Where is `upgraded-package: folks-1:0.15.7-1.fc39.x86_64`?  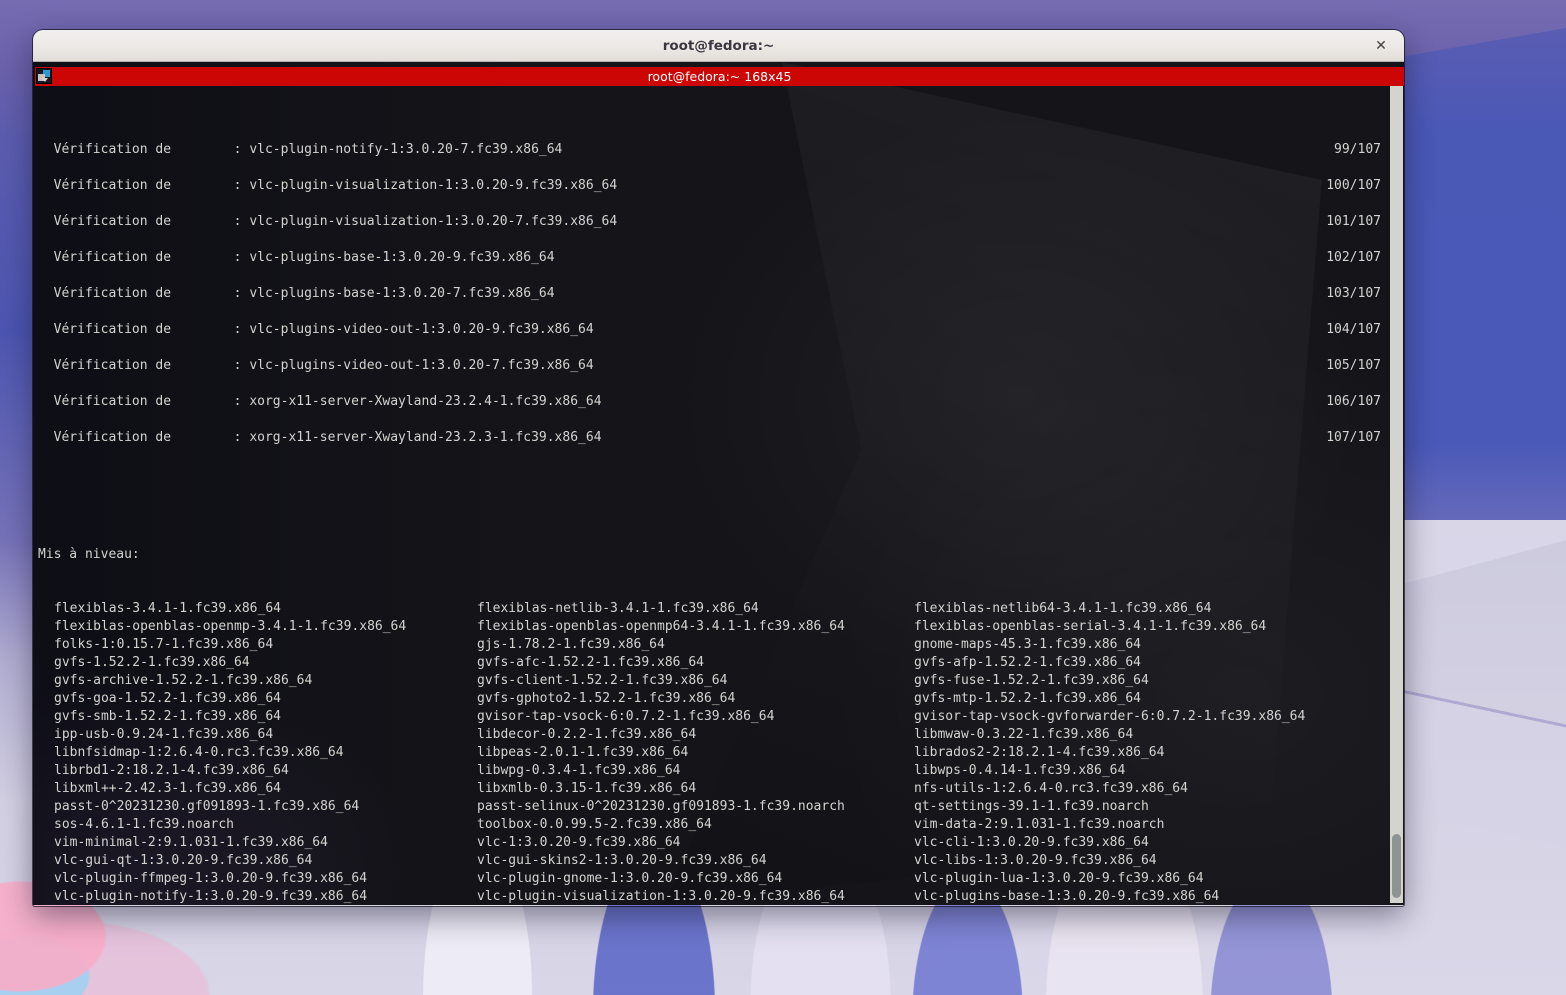
upgraded-package: folks-1:0.15.7-1.fc39.x86_64 is located at coordinates (164, 644).